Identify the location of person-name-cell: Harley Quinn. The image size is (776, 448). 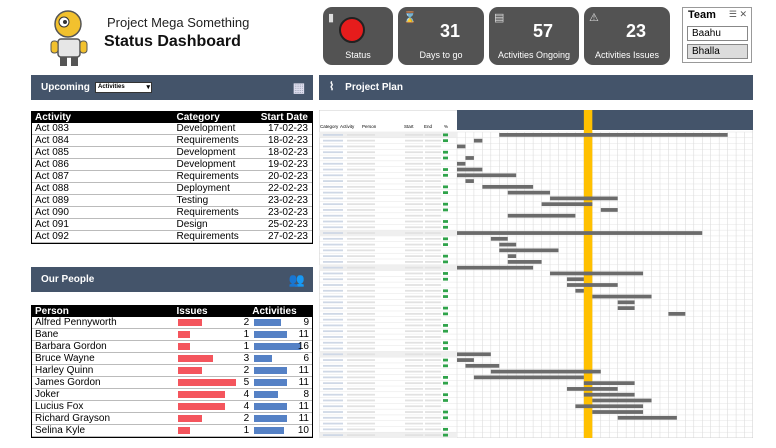
(64, 370).